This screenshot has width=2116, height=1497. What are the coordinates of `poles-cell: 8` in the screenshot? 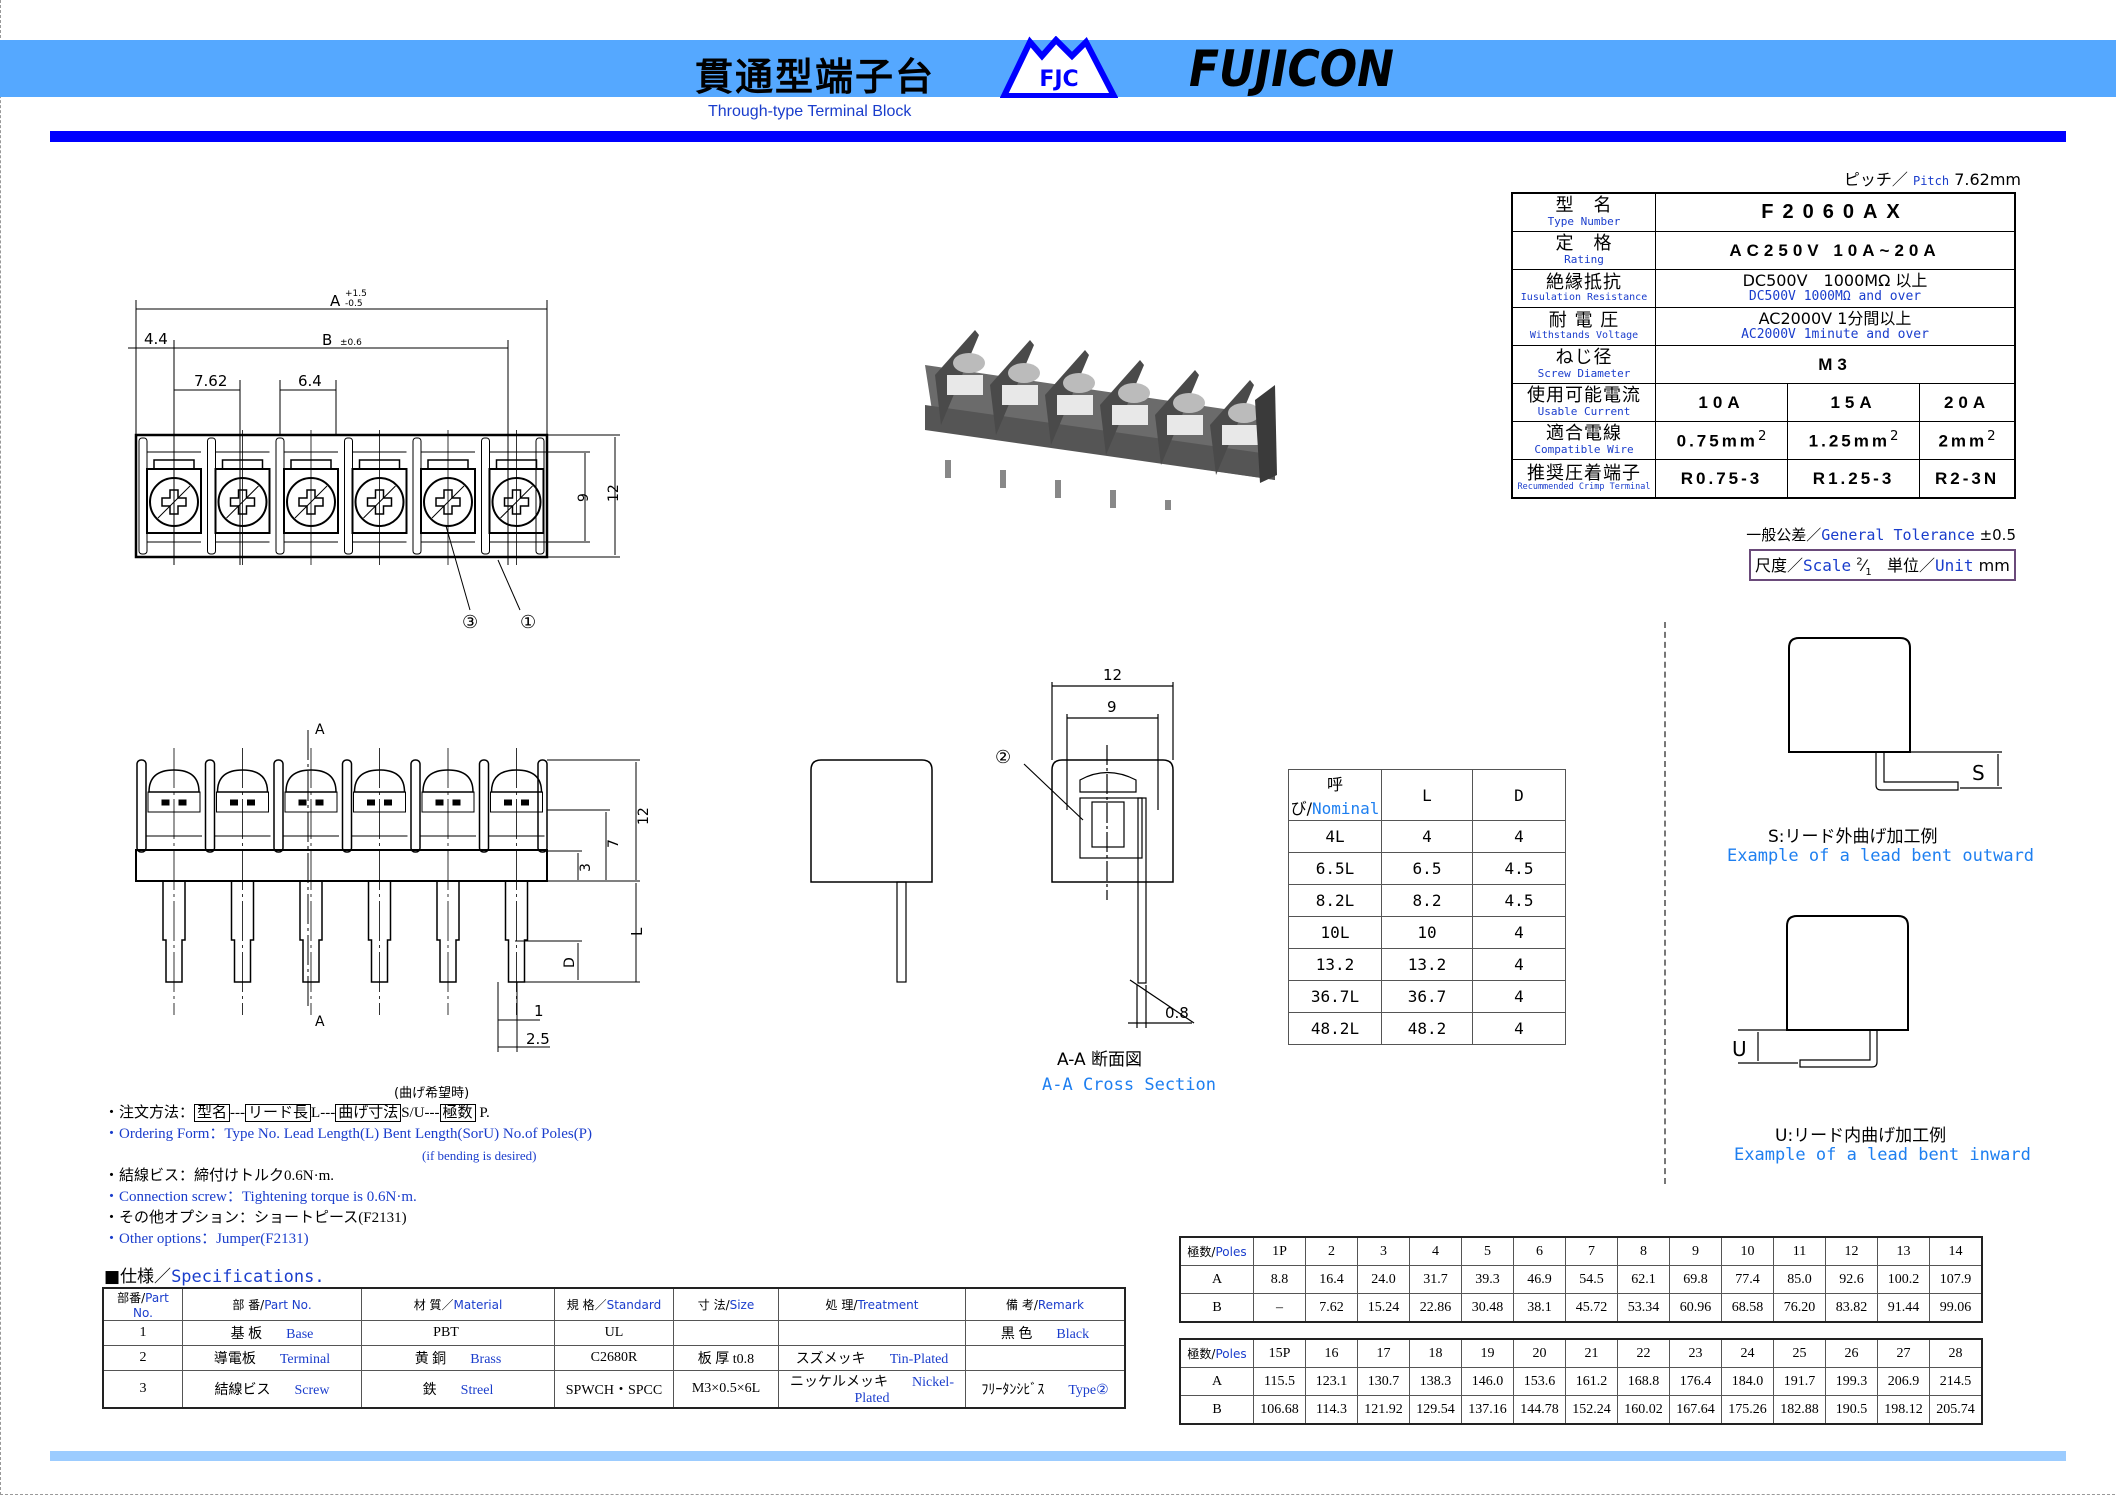 It's located at (1643, 1251).